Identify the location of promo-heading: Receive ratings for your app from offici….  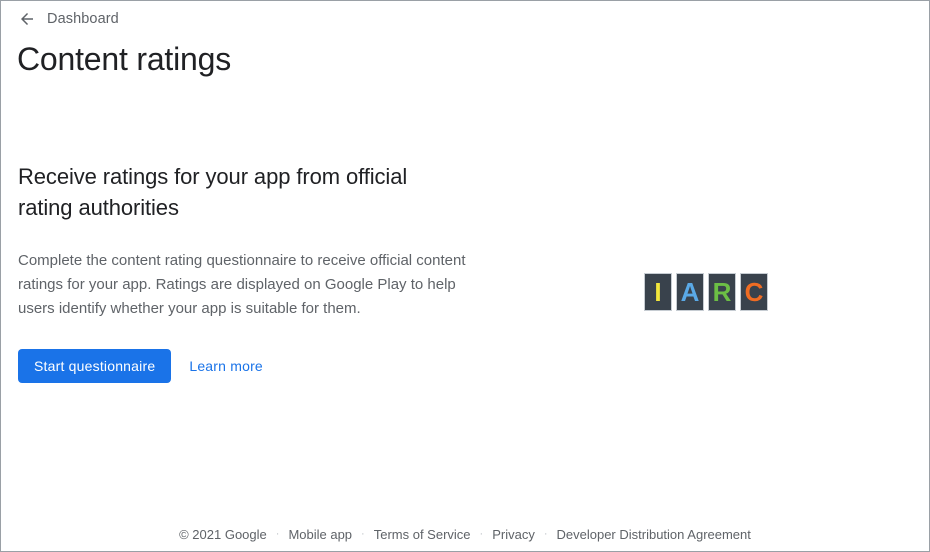
(213, 192).